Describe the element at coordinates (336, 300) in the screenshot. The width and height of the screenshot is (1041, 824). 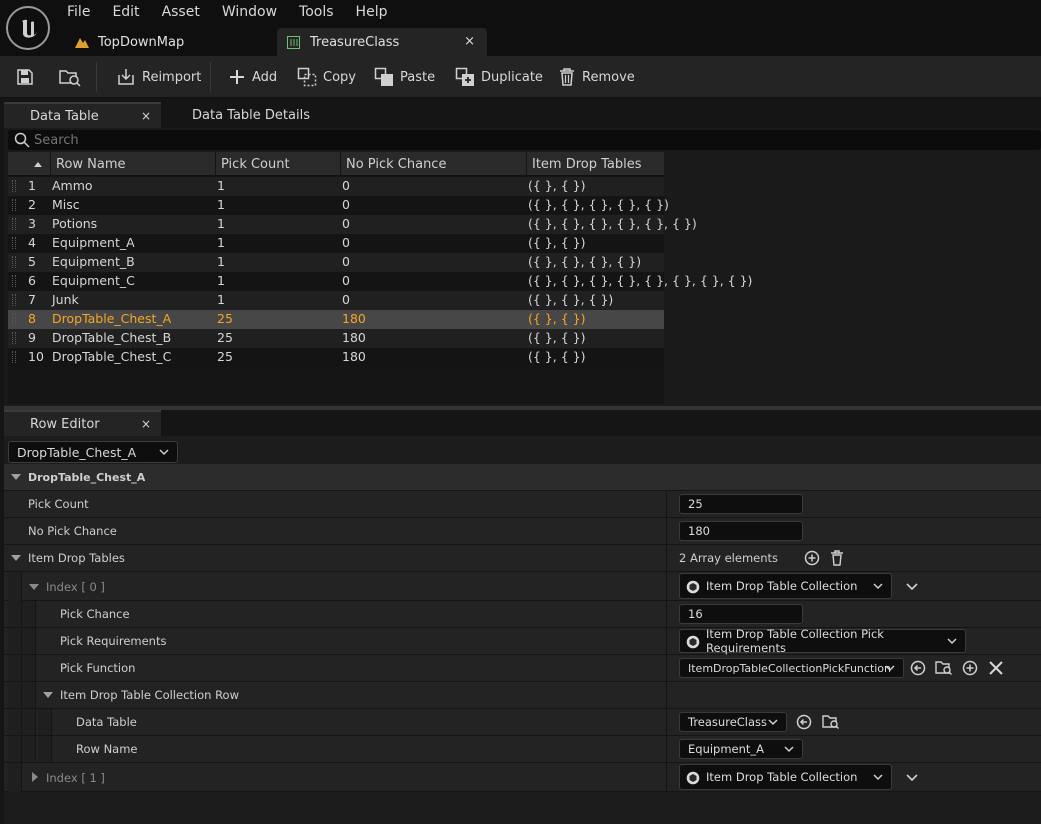
I see `table-row: 7 Junk 1 0 ({ }, { }, { })` at that location.